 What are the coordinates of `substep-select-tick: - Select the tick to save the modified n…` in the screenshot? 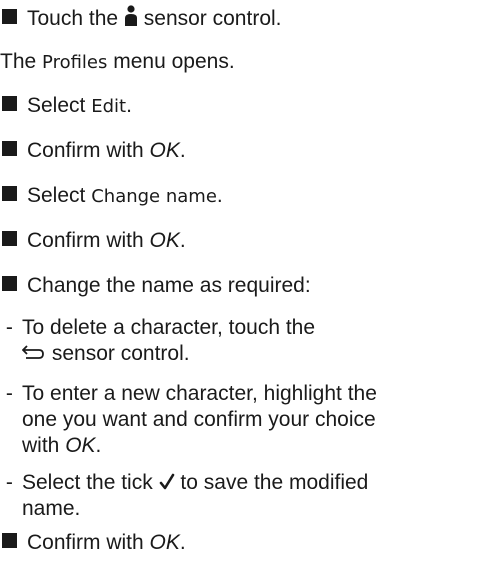 It's located at (240, 496).